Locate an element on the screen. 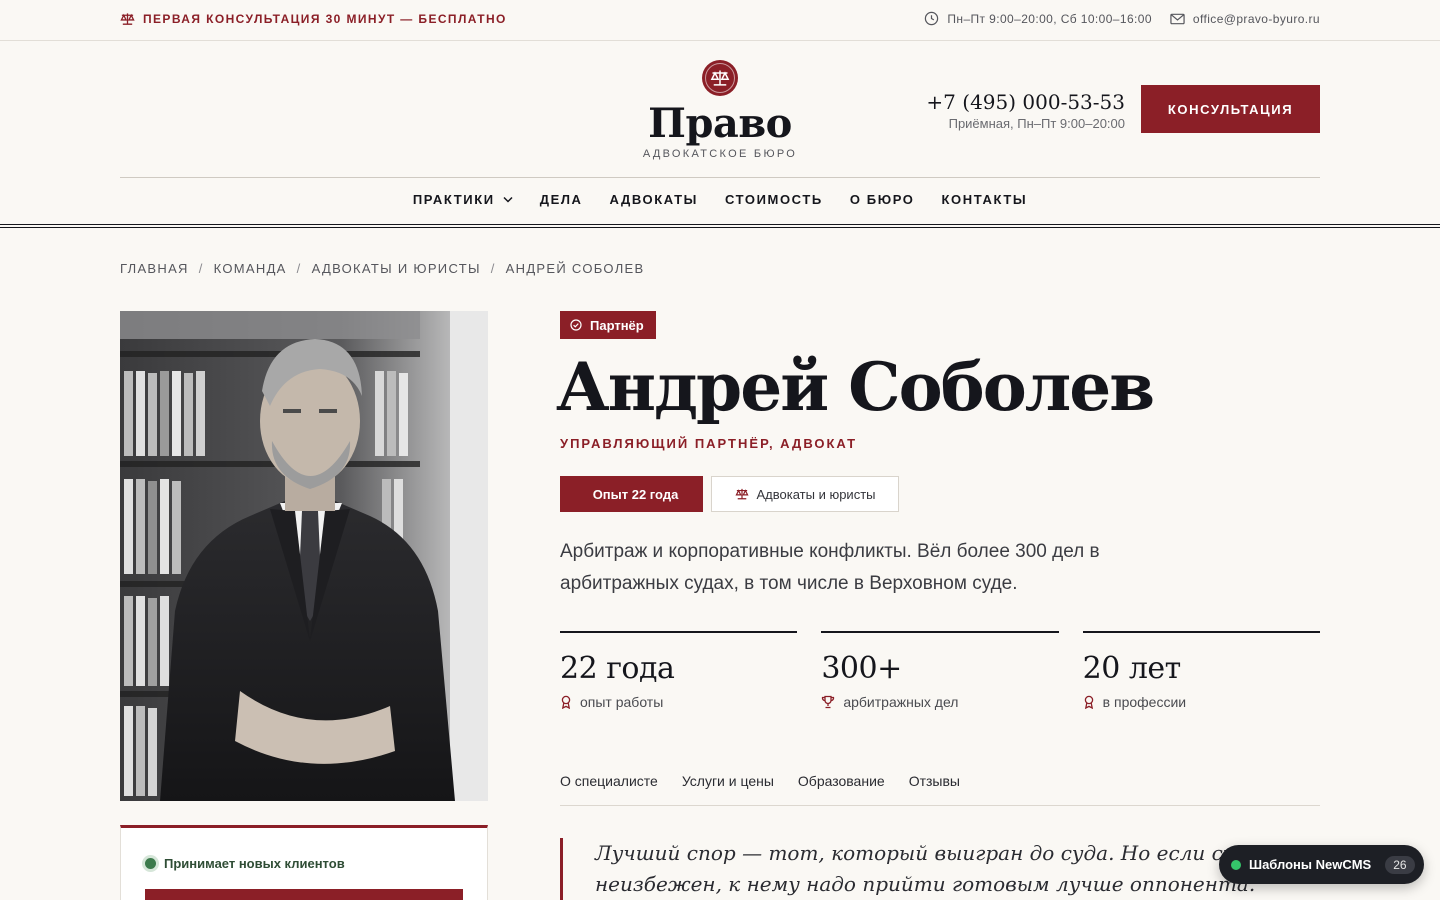 This screenshot has height=900, width=1440. lawyer-portrait is located at coordinates (304, 556).